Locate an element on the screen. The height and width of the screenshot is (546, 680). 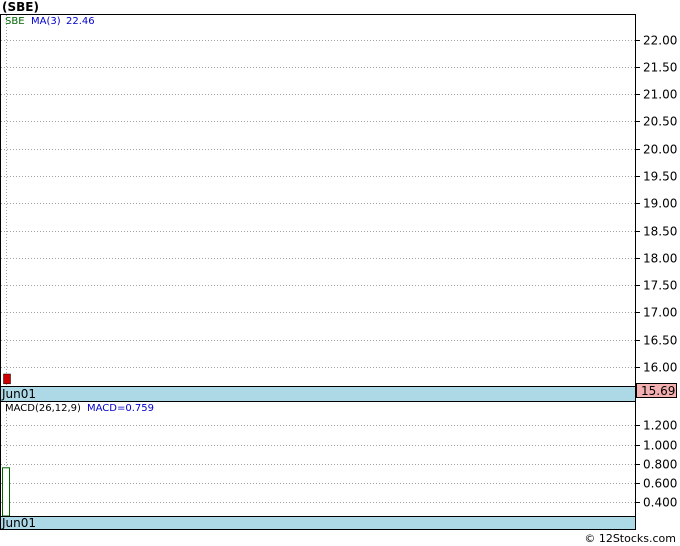
legend-ma-value: 22.46 is located at coordinates (80, 21).